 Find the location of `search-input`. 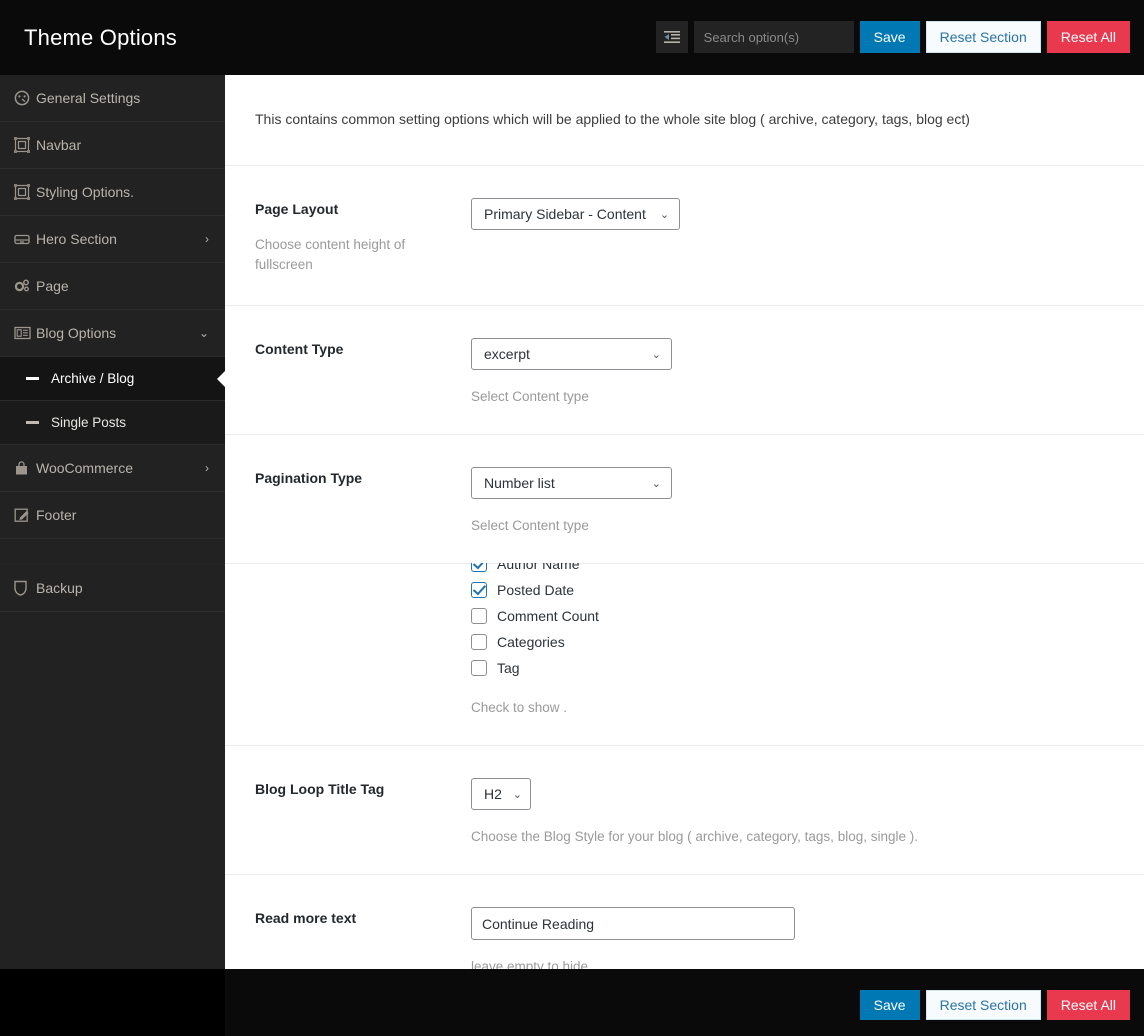

search-input is located at coordinates (773, 37).